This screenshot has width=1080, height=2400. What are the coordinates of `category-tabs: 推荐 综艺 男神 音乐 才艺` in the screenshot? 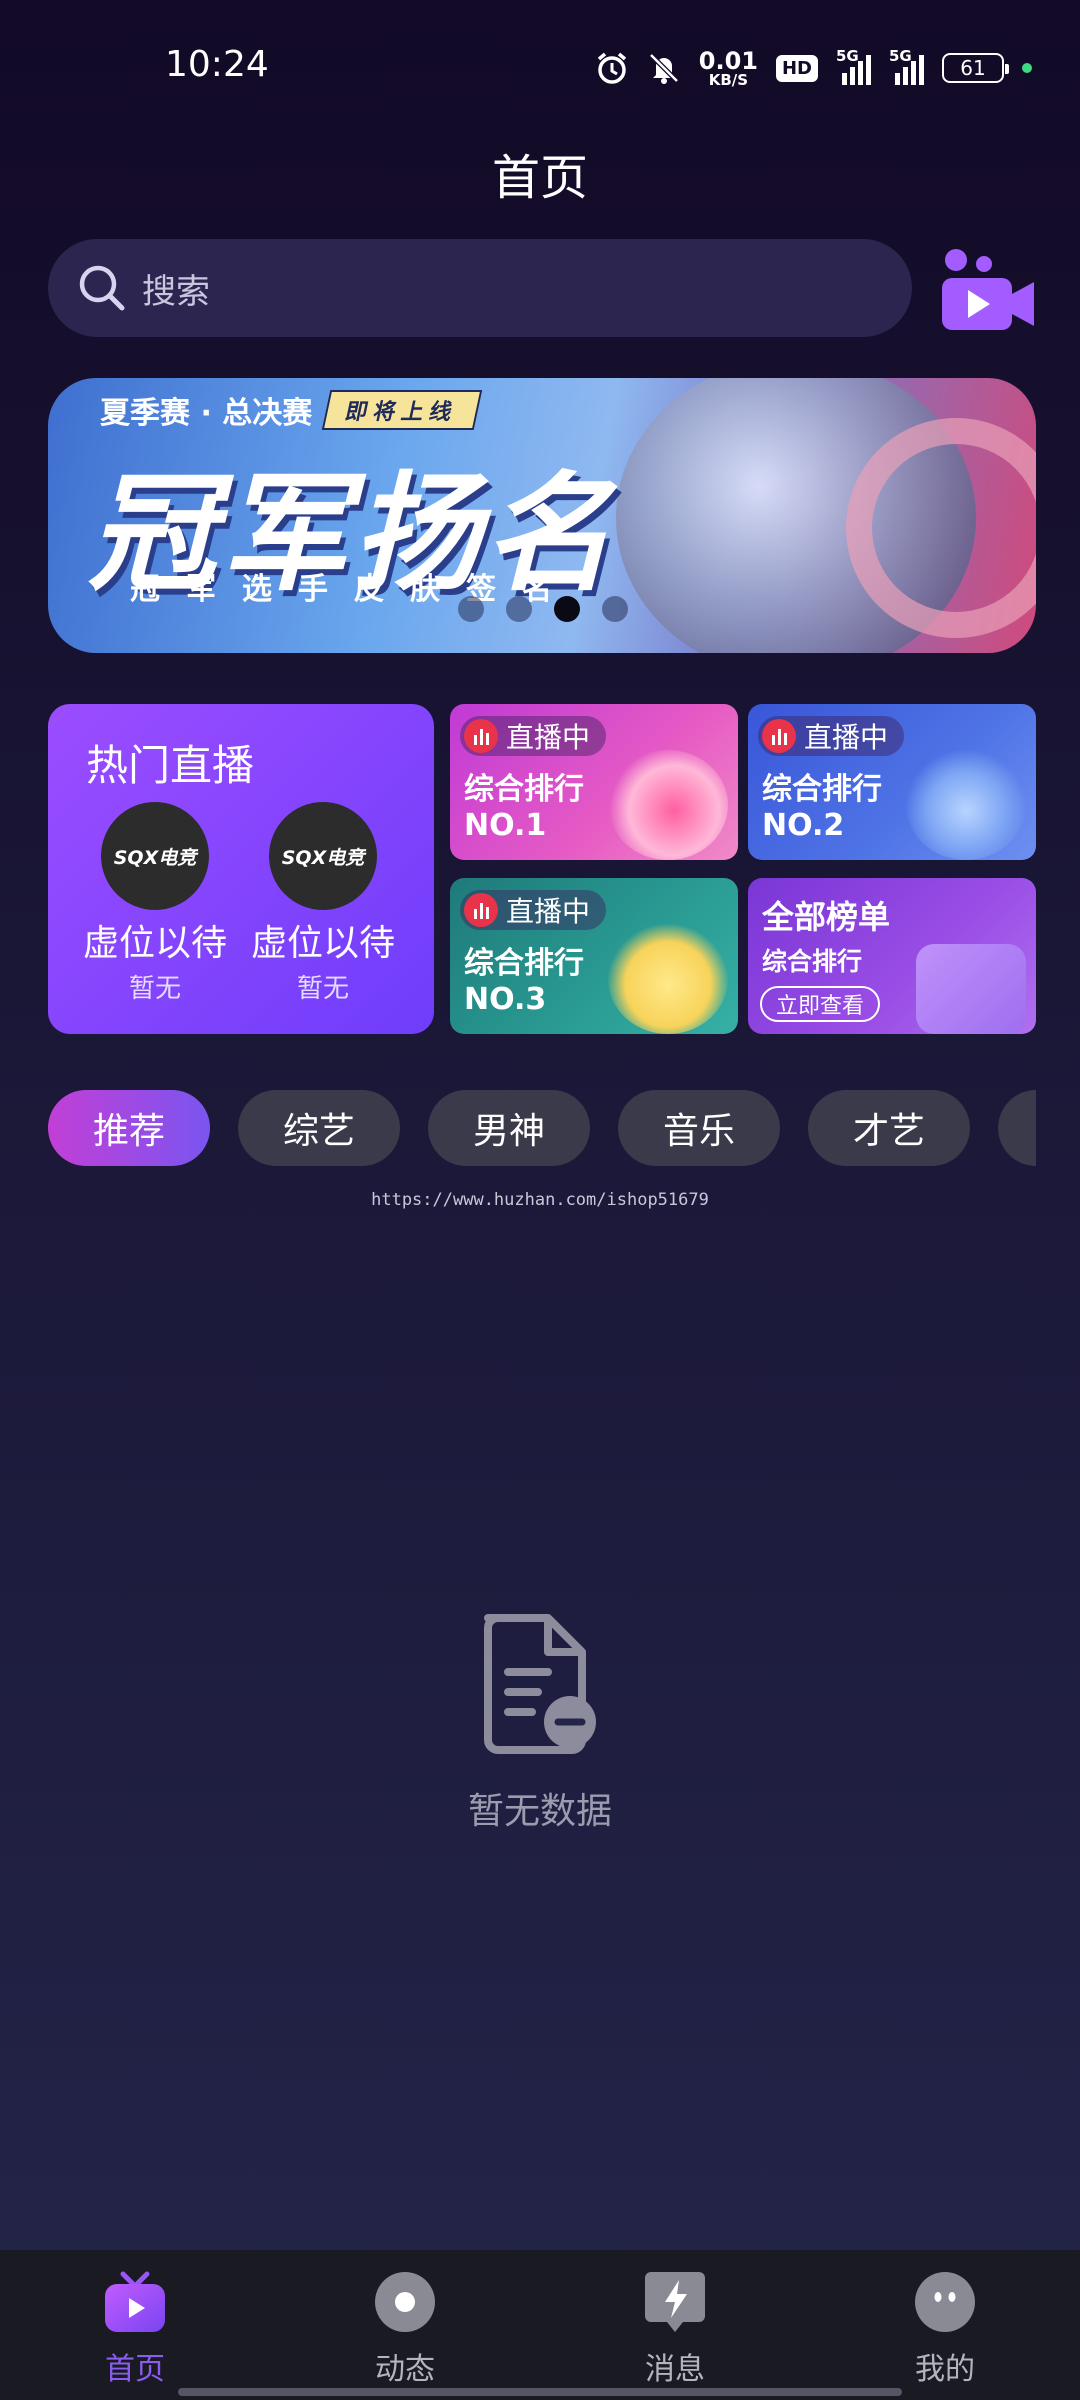 It's located at (542, 1129).